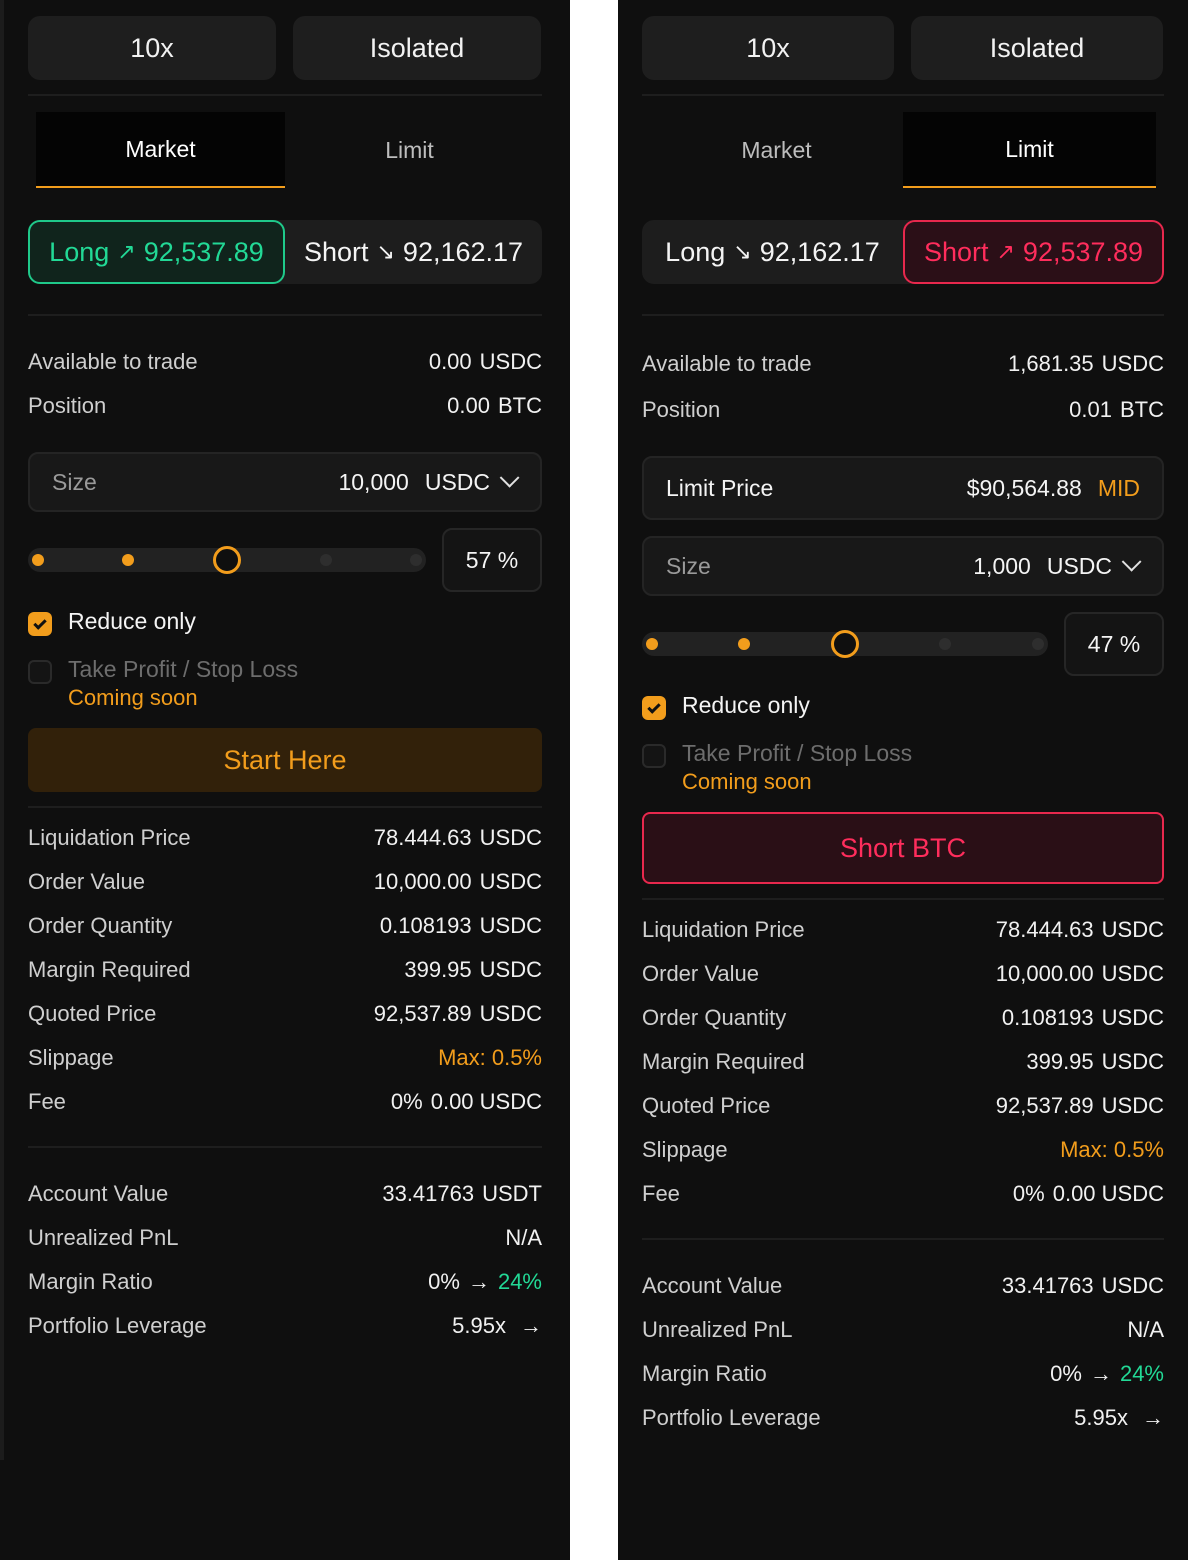  I want to click on available-value: 0.00, so click(450, 361).